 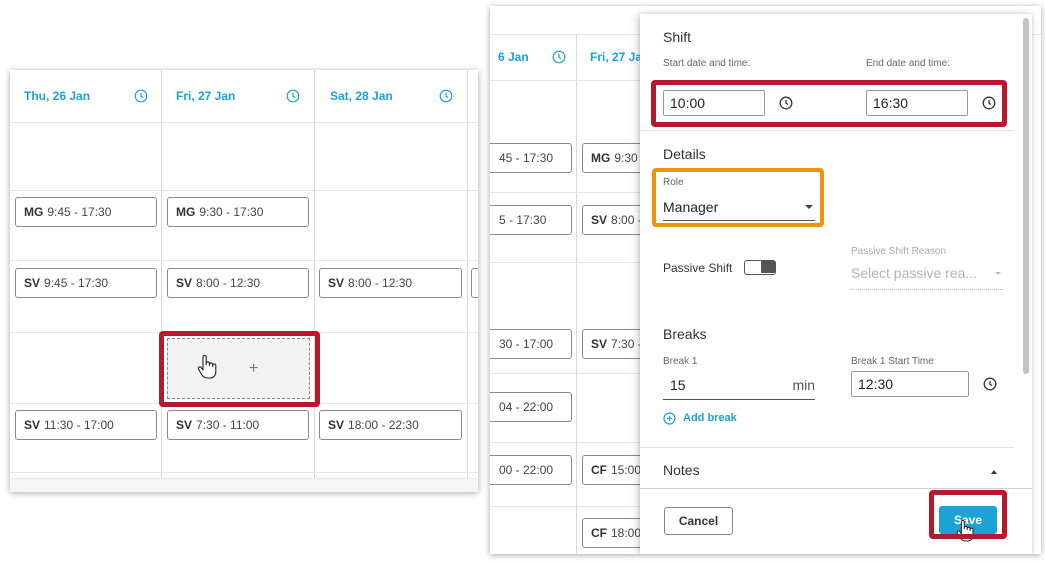 I want to click on break1-start-label: Break 1 Start Time, so click(x=892, y=361).